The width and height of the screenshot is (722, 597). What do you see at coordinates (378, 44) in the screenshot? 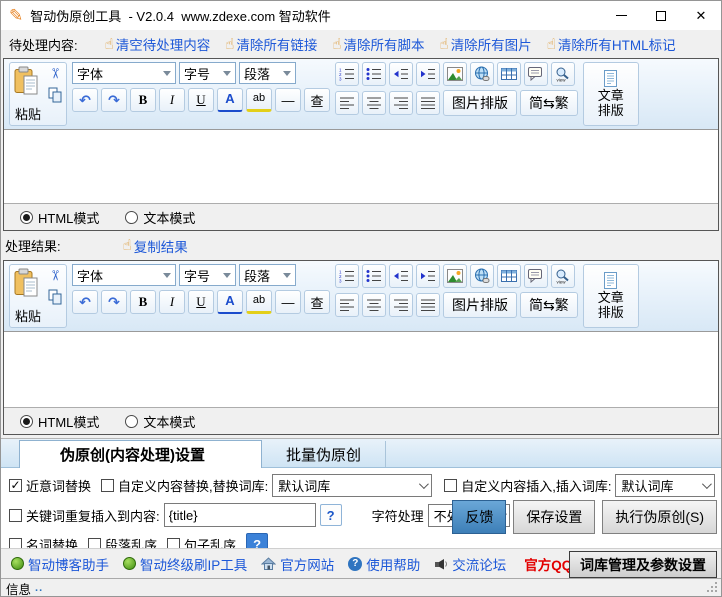
I see `clear-scripts-link: ☝ 清除所有脚本` at bounding box center [378, 44].